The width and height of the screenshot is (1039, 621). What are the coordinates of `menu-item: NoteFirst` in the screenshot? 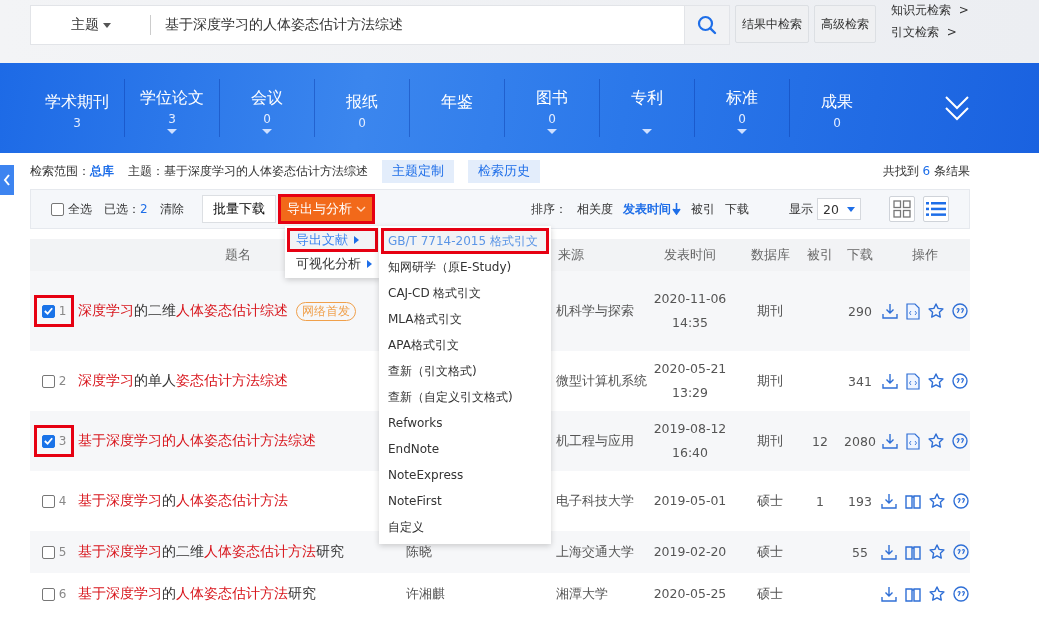 It's located at (465, 501).